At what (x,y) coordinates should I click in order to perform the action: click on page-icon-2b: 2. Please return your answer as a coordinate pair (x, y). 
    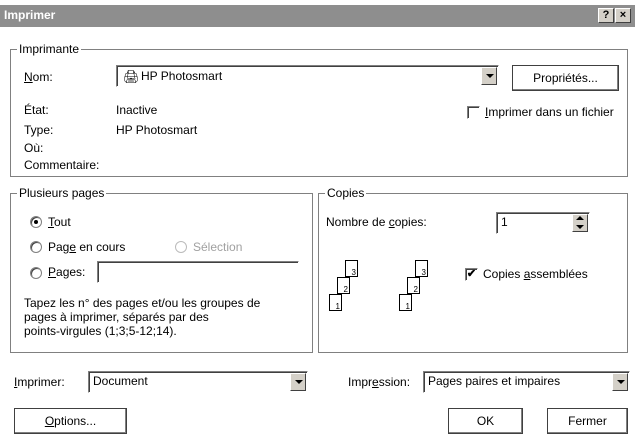
    Looking at the image, I should click on (413, 285).